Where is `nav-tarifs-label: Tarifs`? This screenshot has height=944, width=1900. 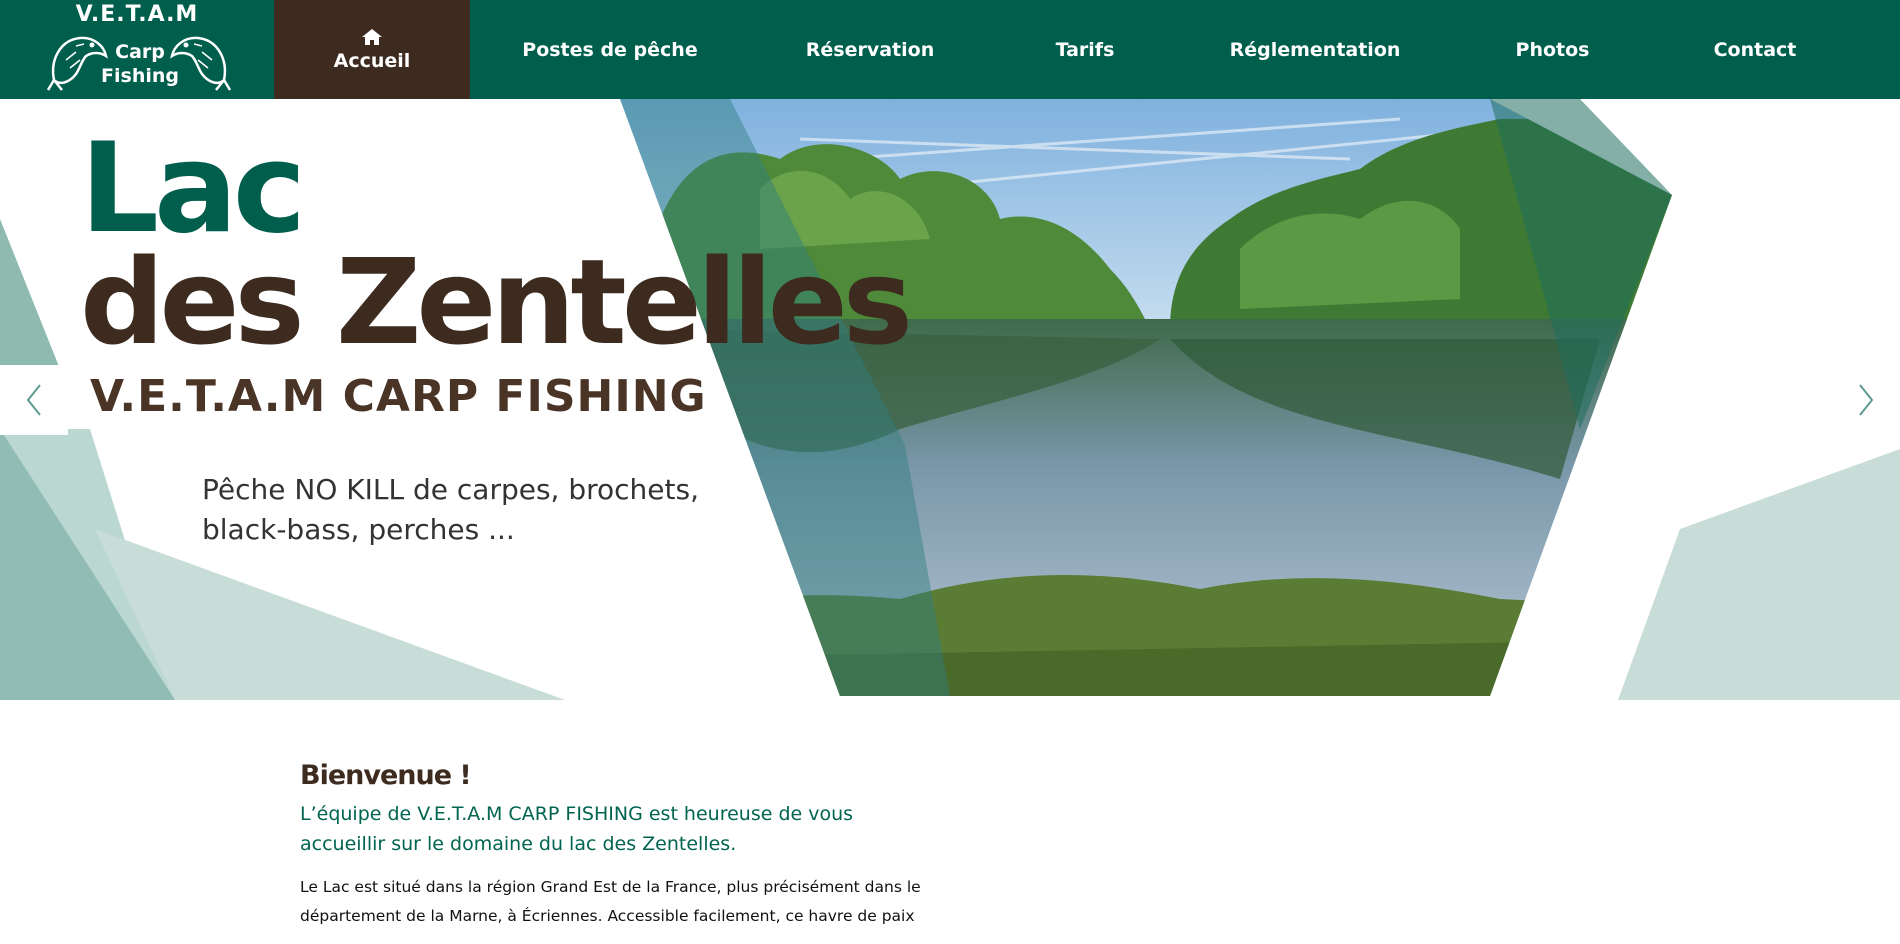
nav-tarifs-label: Tarifs is located at coordinates (1085, 49).